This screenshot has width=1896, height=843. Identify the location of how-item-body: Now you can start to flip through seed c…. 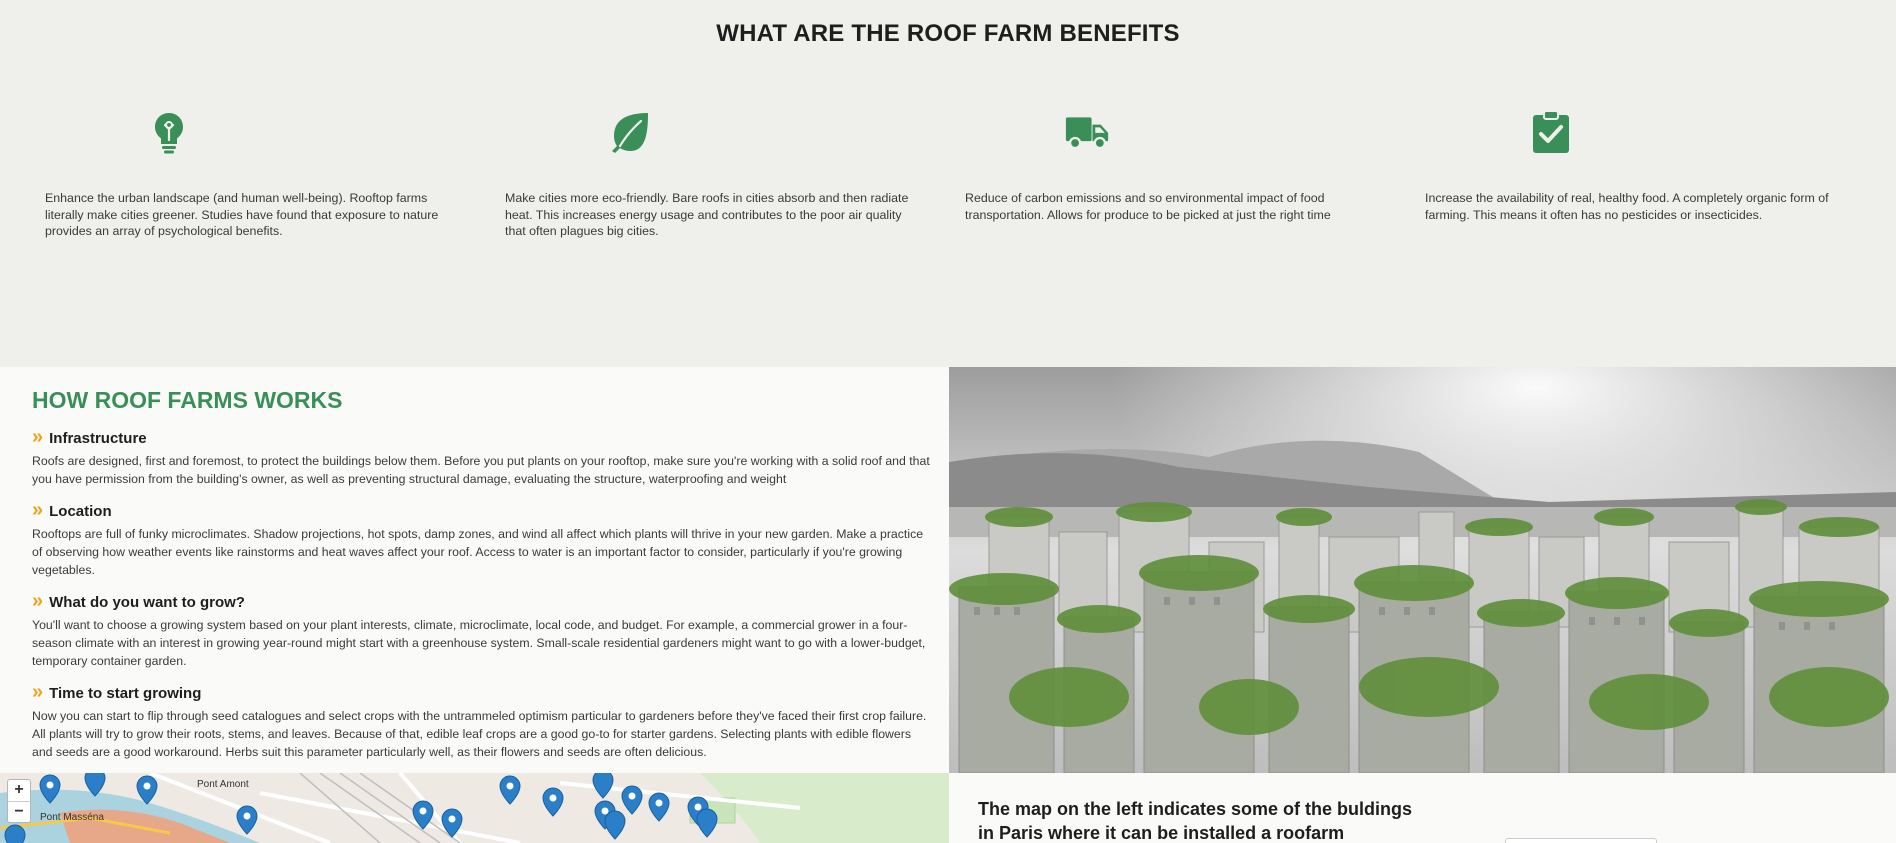
(479, 734).